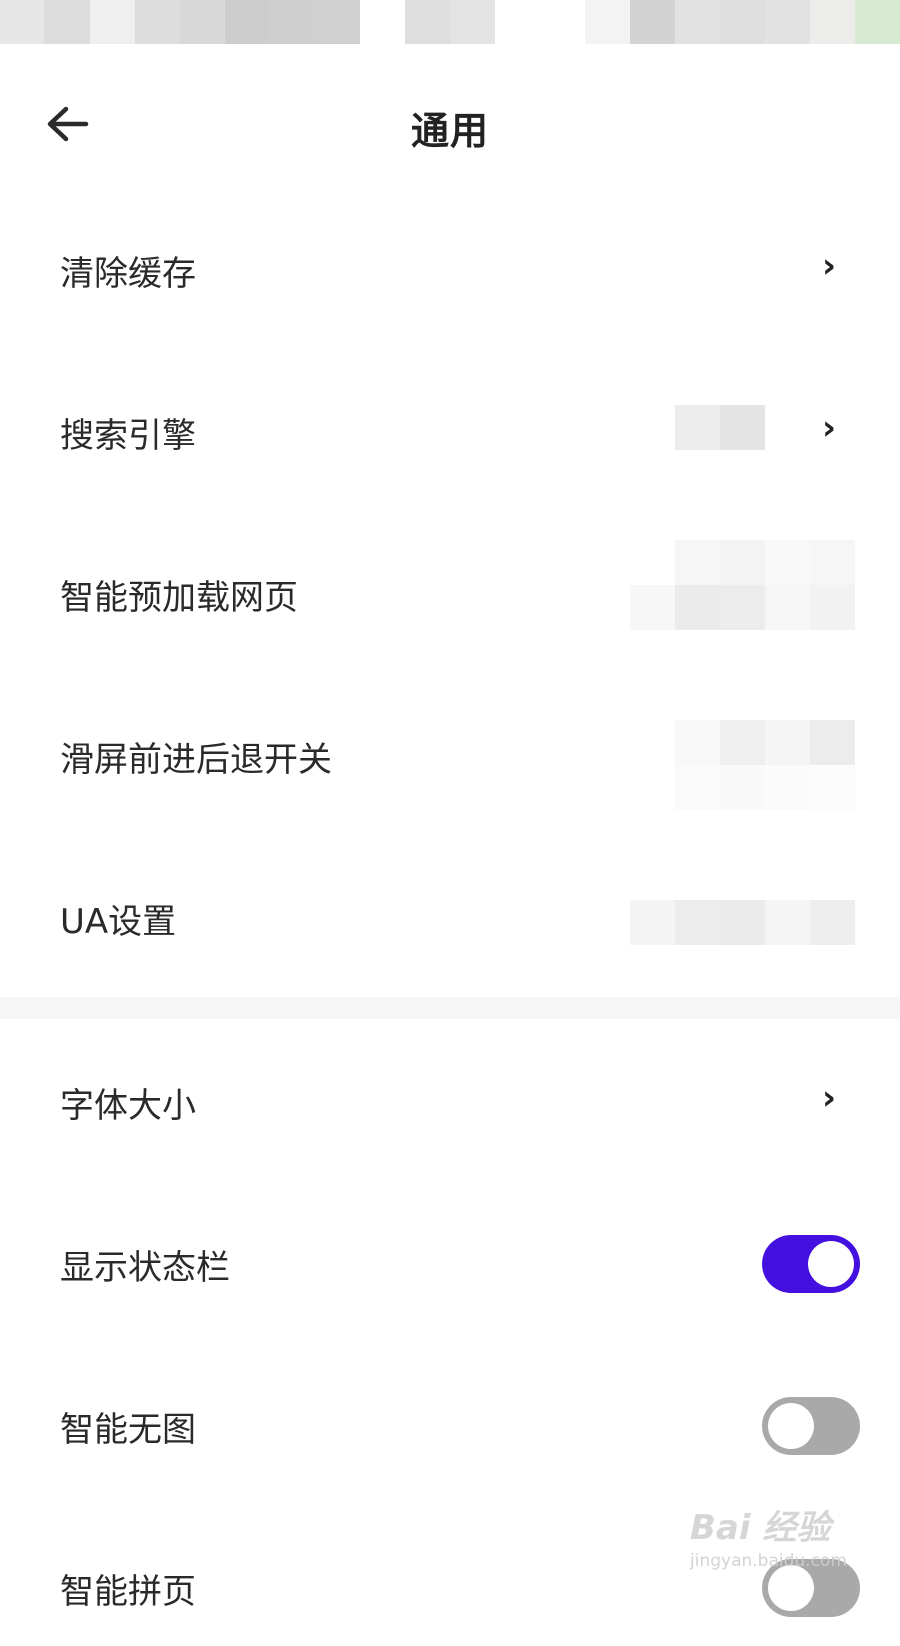 This screenshot has width=900, height=1646. What do you see at coordinates (128, 436) in the screenshot?
I see `setting-label: 搜索引擎` at bounding box center [128, 436].